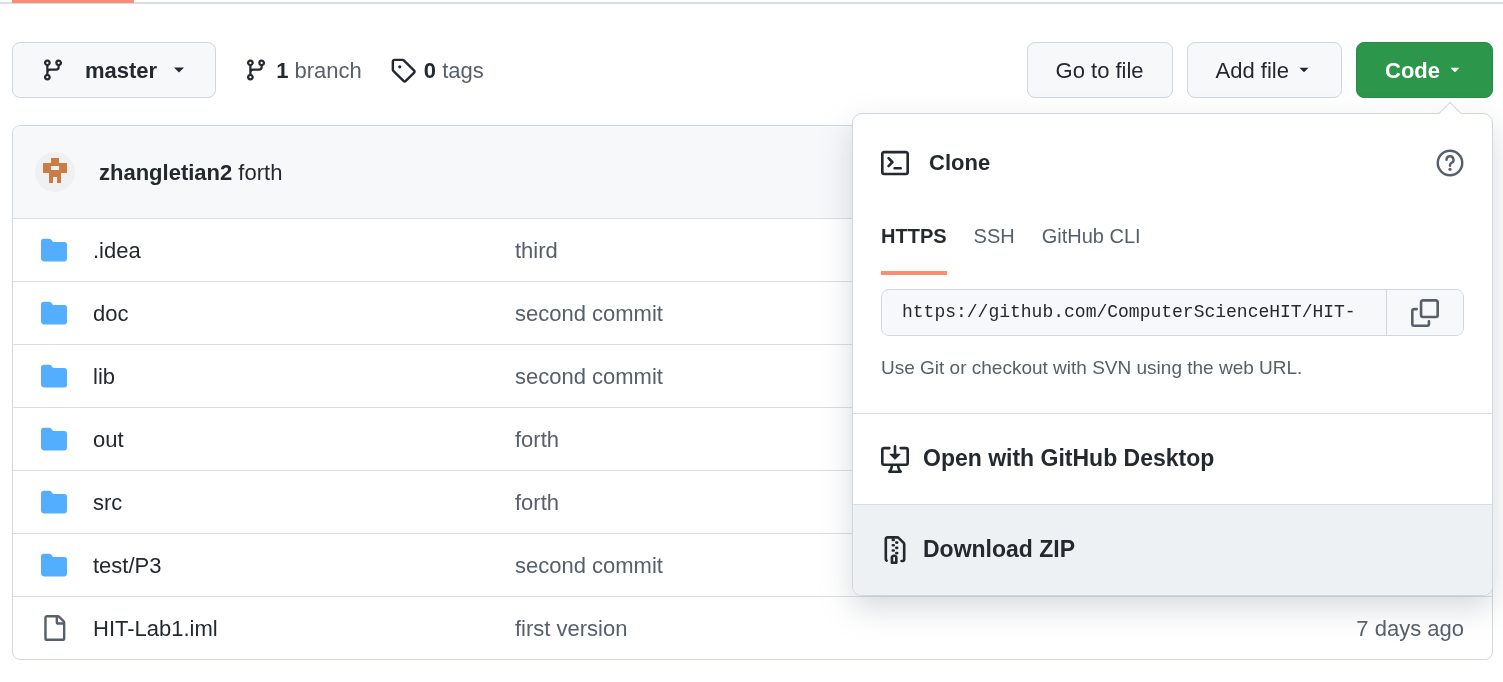 The width and height of the screenshot is (1503, 682). What do you see at coordinates (914, 248) in the screenshot?
I see `protocol-tab: HTTPS` at bounding box center [914, 248].